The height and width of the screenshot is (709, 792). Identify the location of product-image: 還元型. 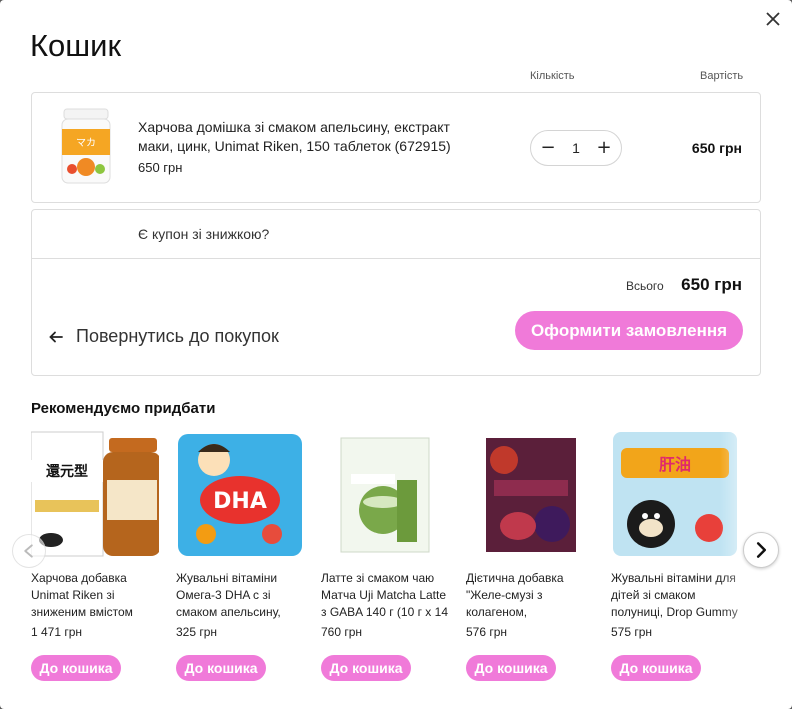
(95, 495).